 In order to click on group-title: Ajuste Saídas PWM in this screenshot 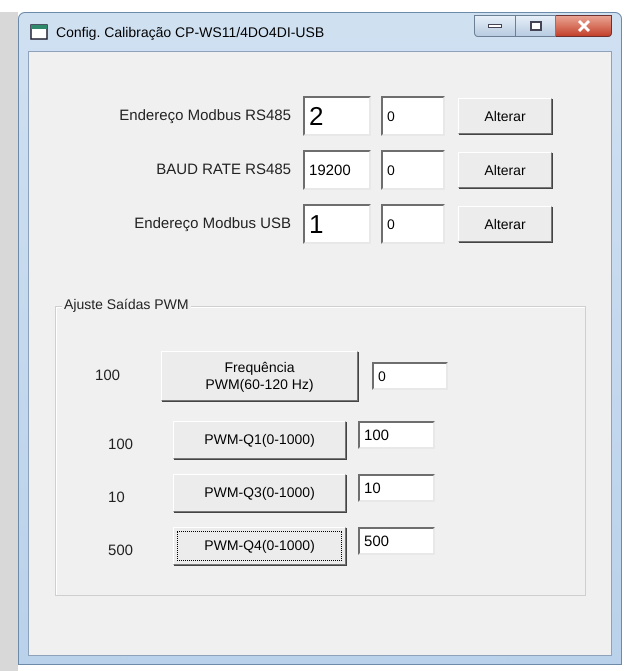, I will do `click(126, 304)`.